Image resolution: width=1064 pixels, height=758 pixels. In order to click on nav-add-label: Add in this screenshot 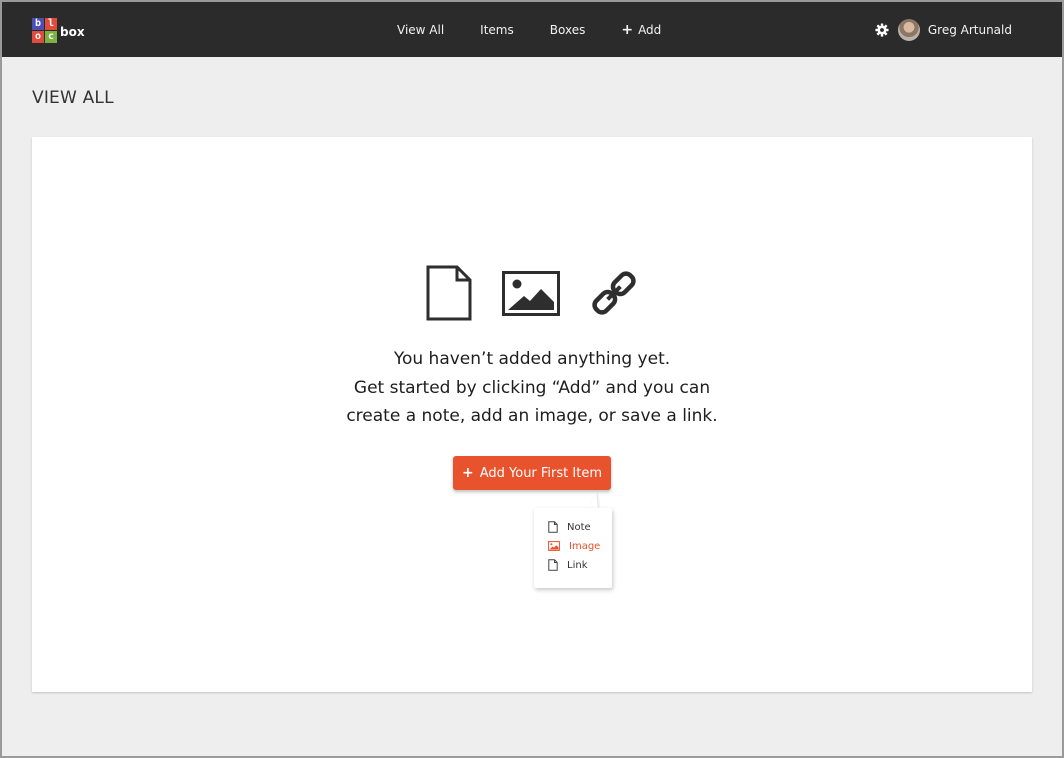, I will do `click(650, 29)`.